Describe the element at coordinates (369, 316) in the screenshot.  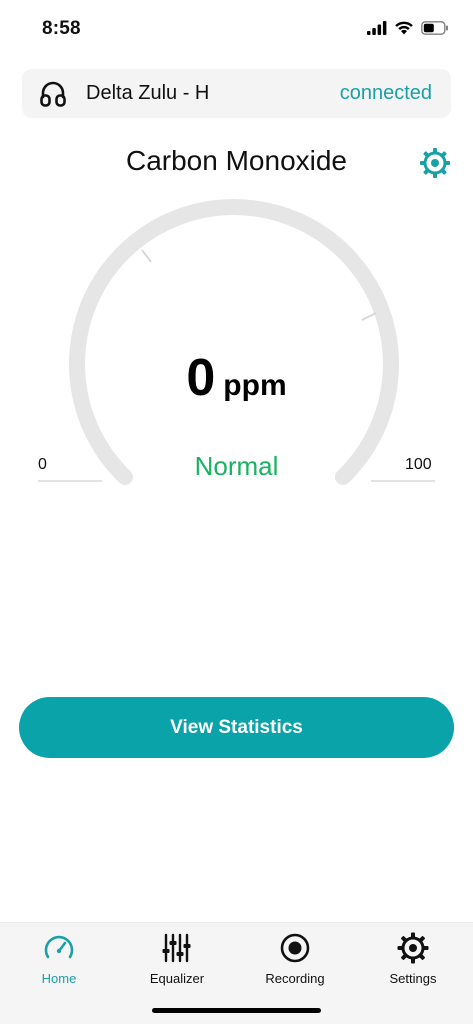
I see `gauge-tick-right` at that location.